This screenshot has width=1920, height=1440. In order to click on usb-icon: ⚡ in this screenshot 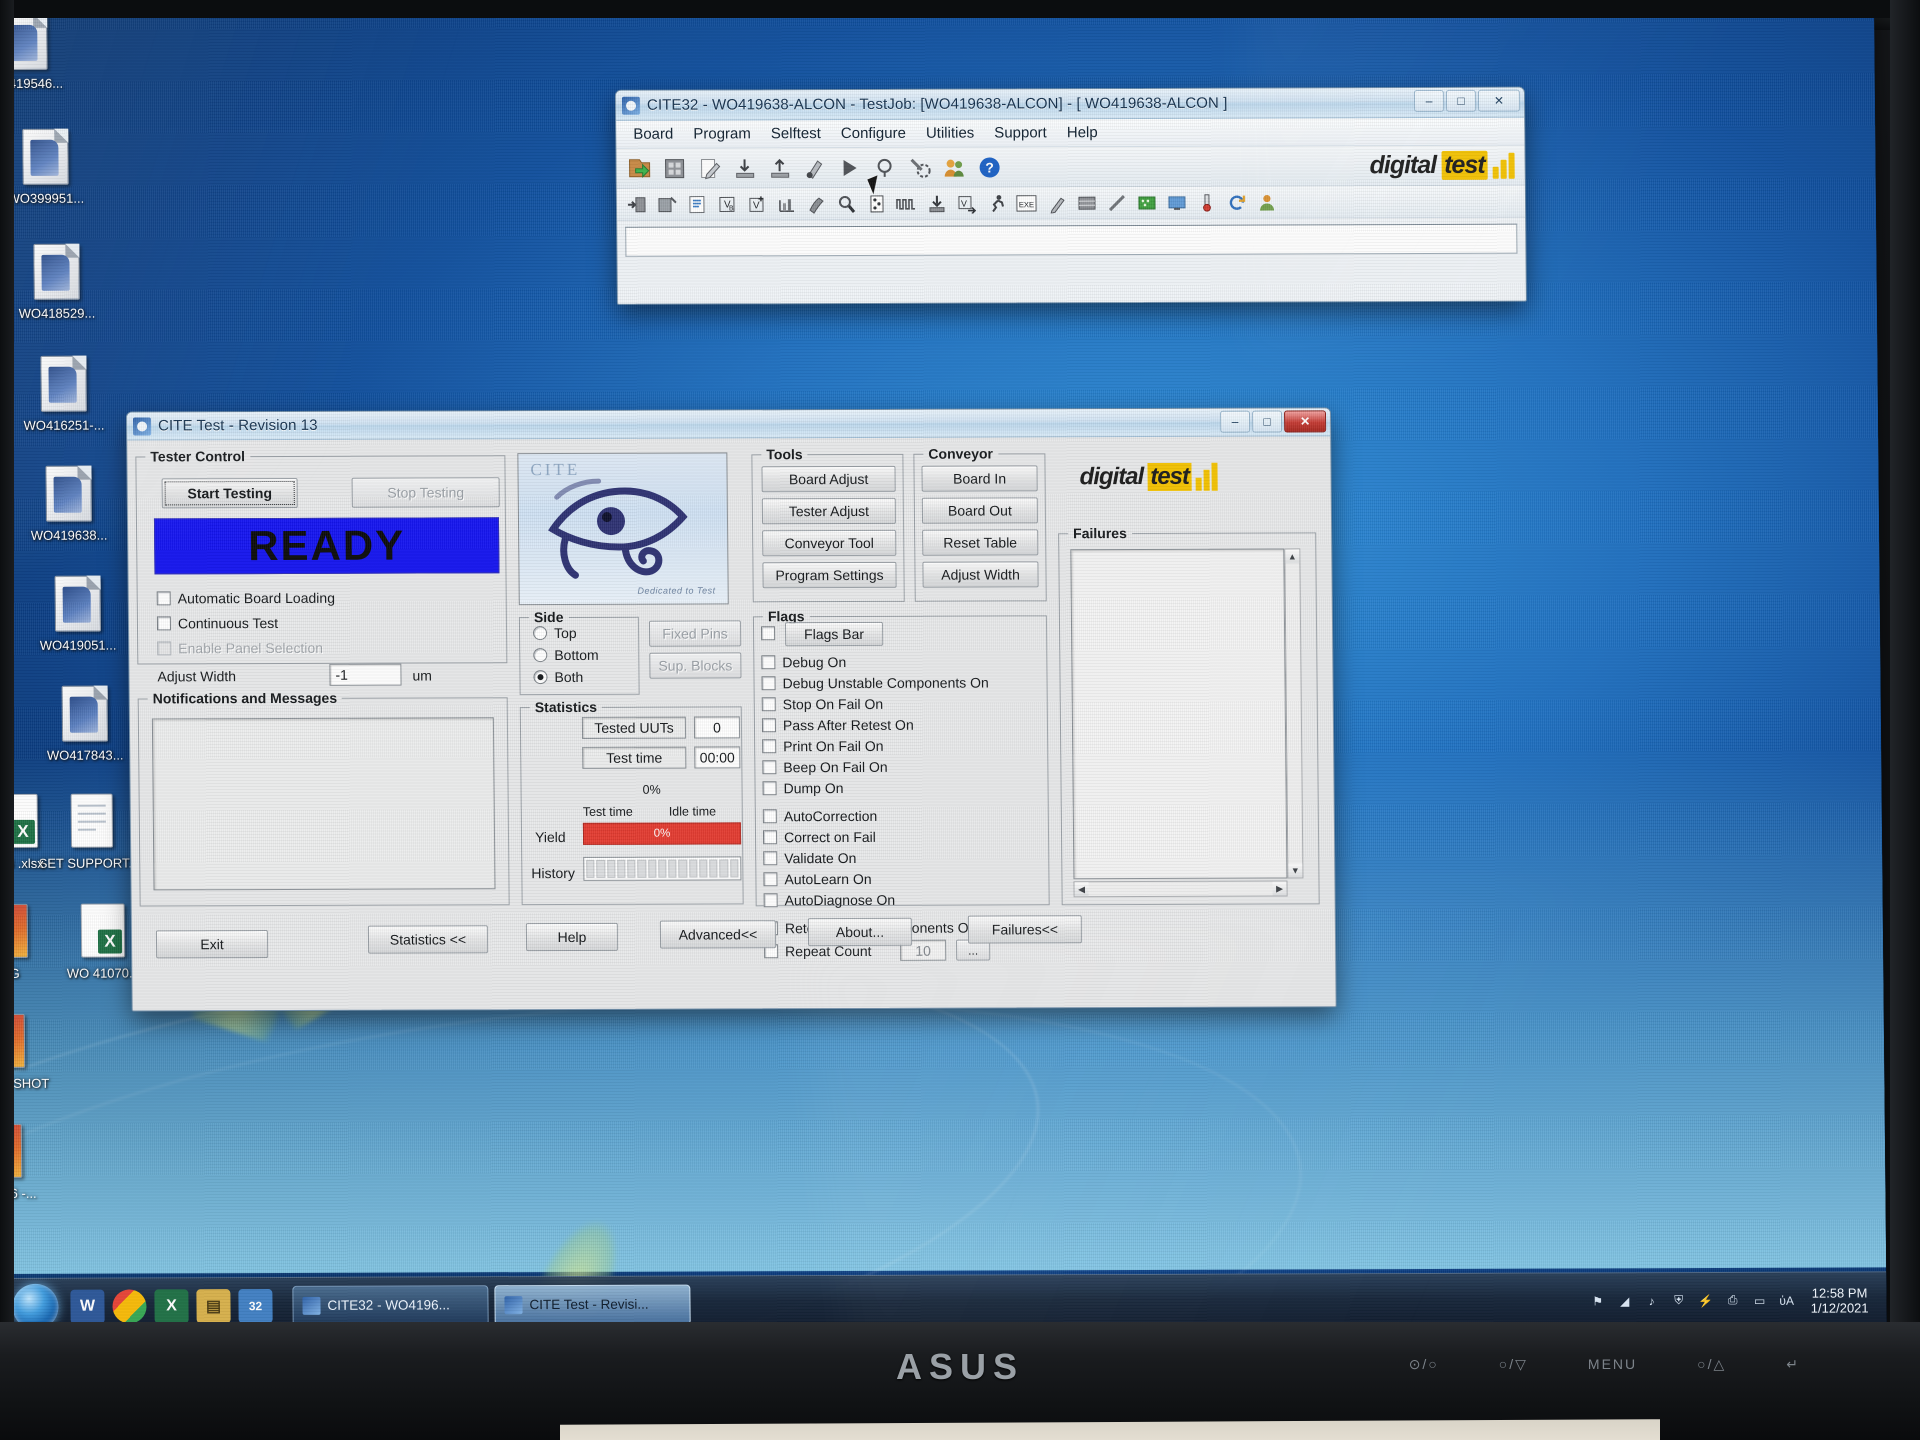, I will do `click(1706, 1300)`.